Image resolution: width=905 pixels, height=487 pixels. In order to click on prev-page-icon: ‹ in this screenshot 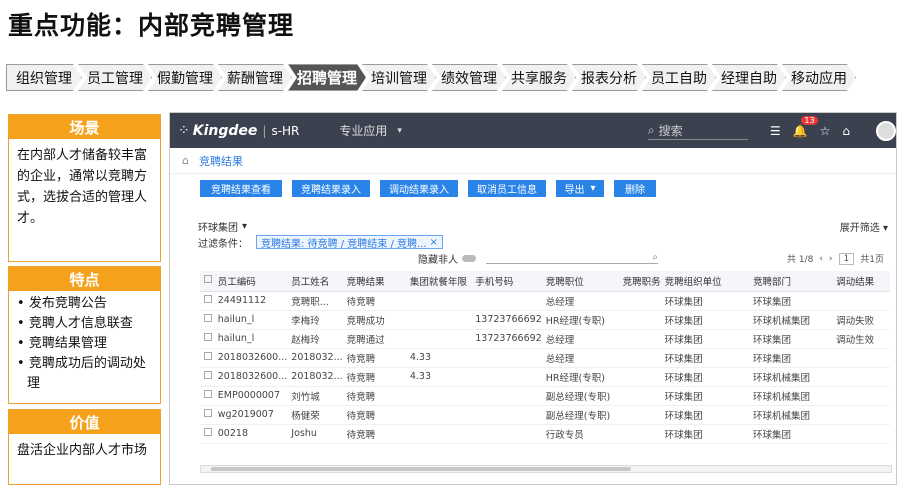, I will do `click(821, 259)`.